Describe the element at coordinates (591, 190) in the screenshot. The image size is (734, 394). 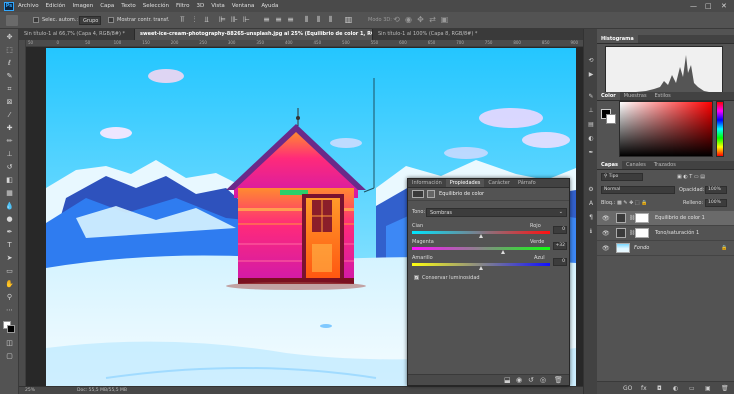
I see `properties-panel-icon: ⚙` at that location.